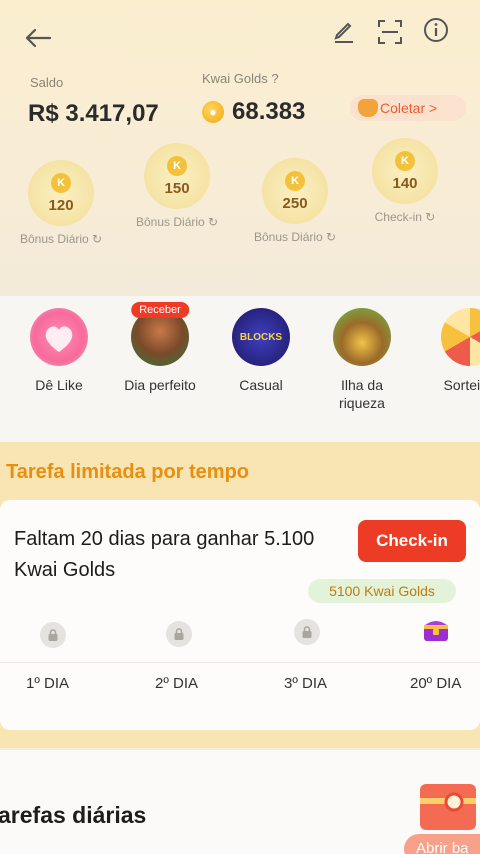  What do you see at coordinates (47, 82) in the screenshot?
I see `balance-label: Saldo` at bounding box center [47, 82].